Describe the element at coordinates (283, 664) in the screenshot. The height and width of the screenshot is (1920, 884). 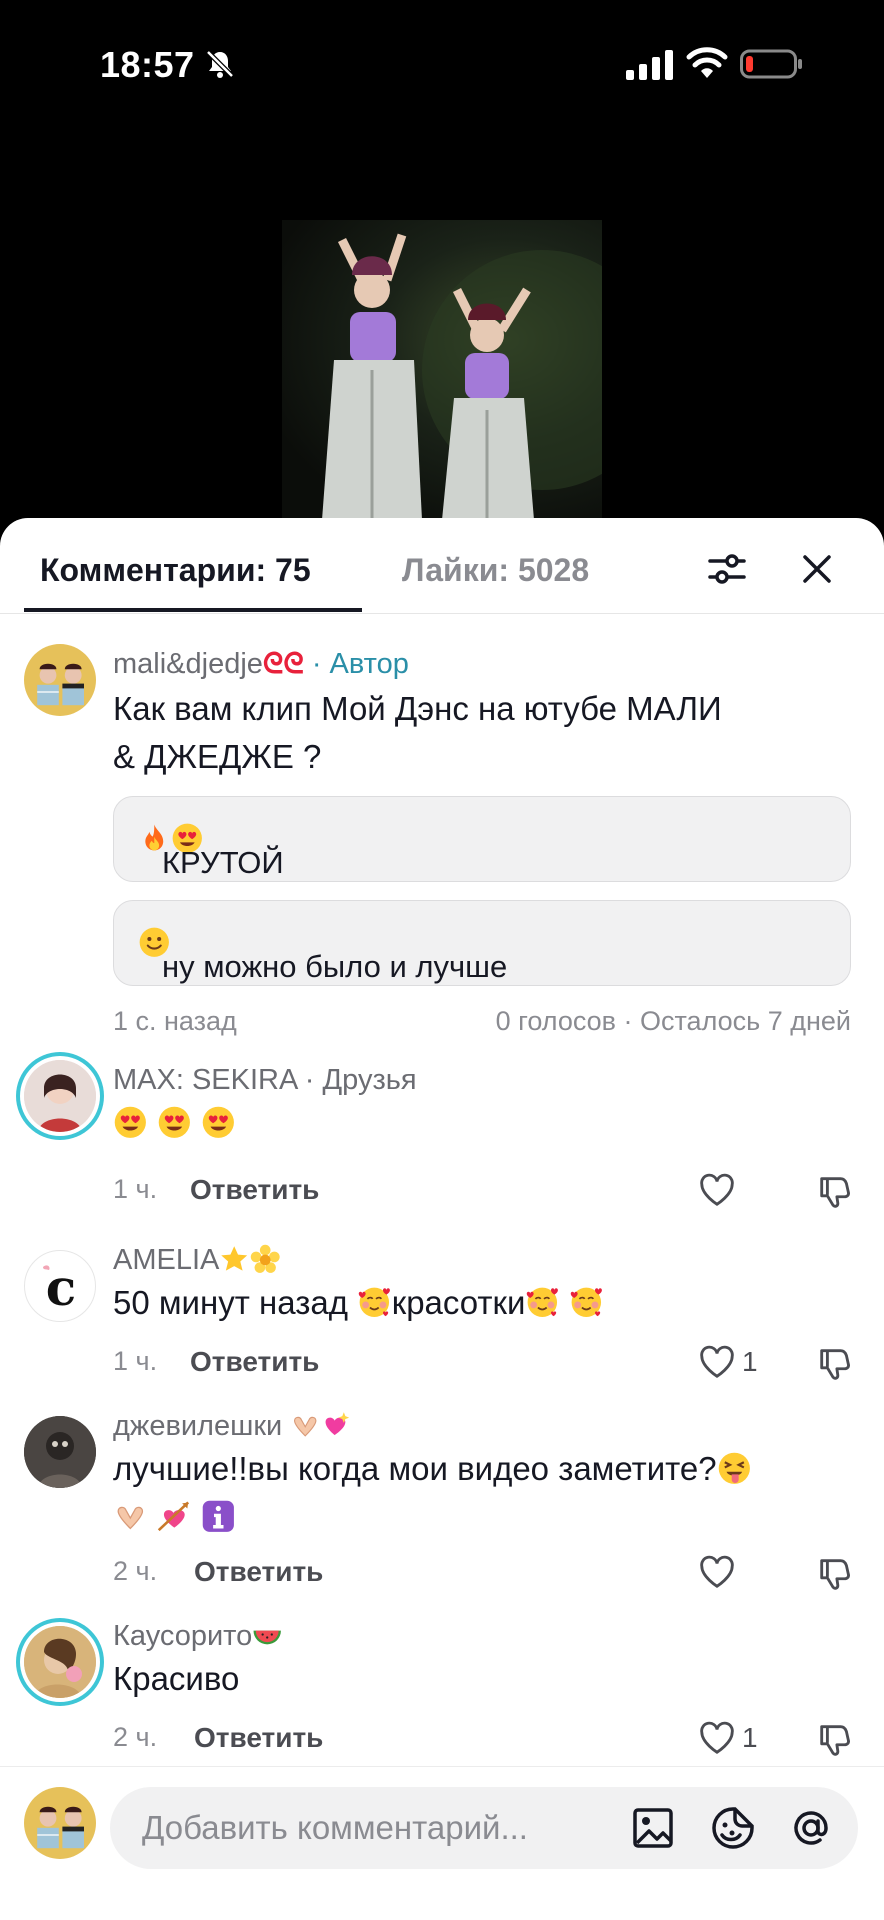
I see `snake-emoji: ᘓᘓ` at that location.